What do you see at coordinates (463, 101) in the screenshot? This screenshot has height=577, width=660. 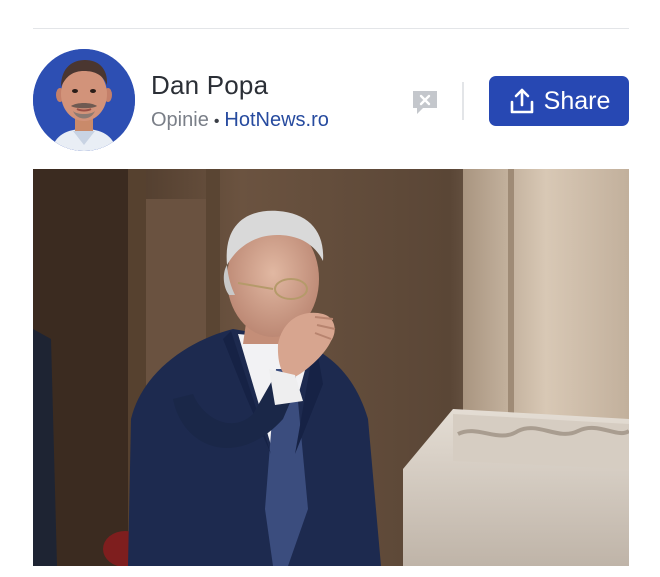 I see `actions-divider` at bounding box center [463, 101].